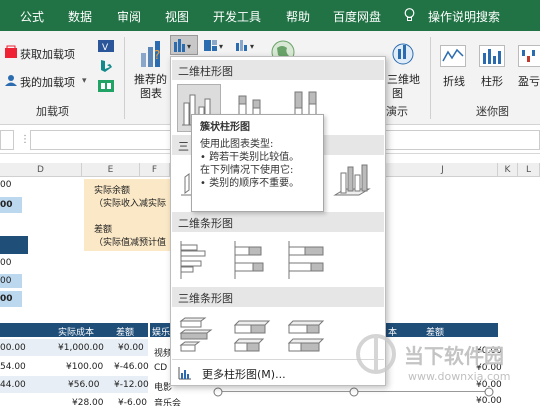  I want to click on 100-stacked-bar-option, so click(307, 261).